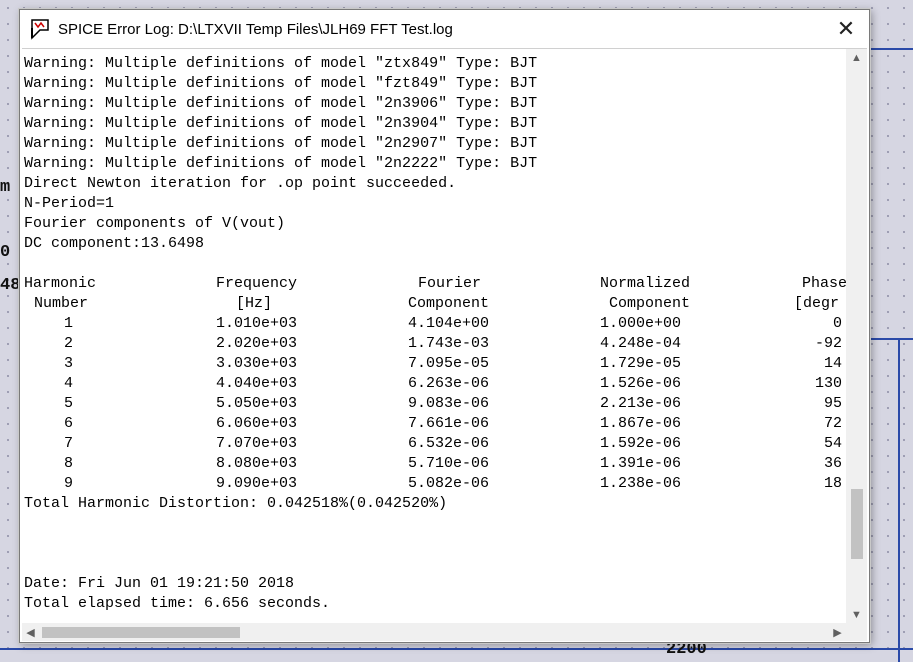 This screenshot has width=913, height=662. I want to click on table-cell: 6.532e-06, so click(449, 443).